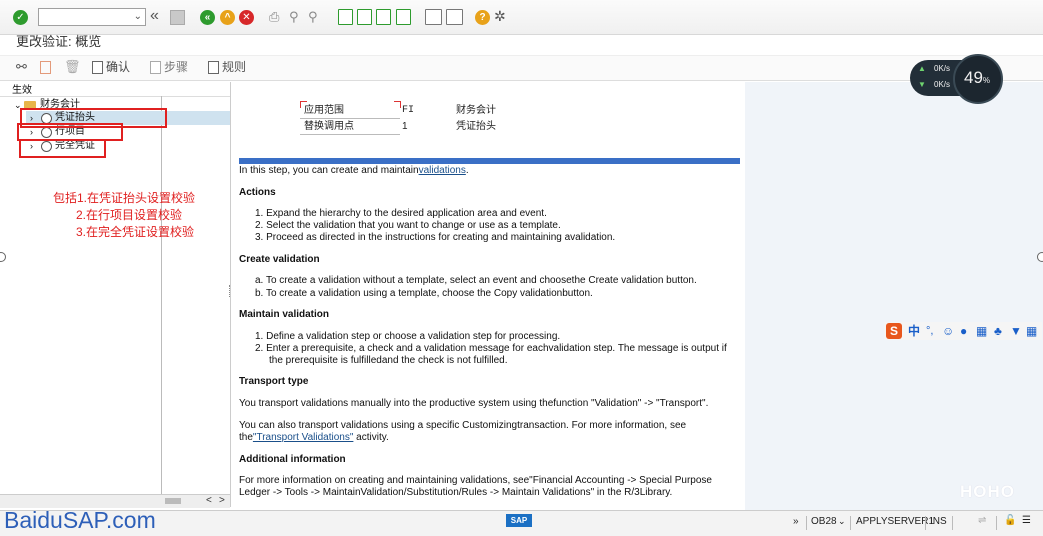 The width and height of the screenshot is (1043, 536). Describe the element at coordinates (467, 170) in the screenshot. I see `help-intro-end: .` at that location.